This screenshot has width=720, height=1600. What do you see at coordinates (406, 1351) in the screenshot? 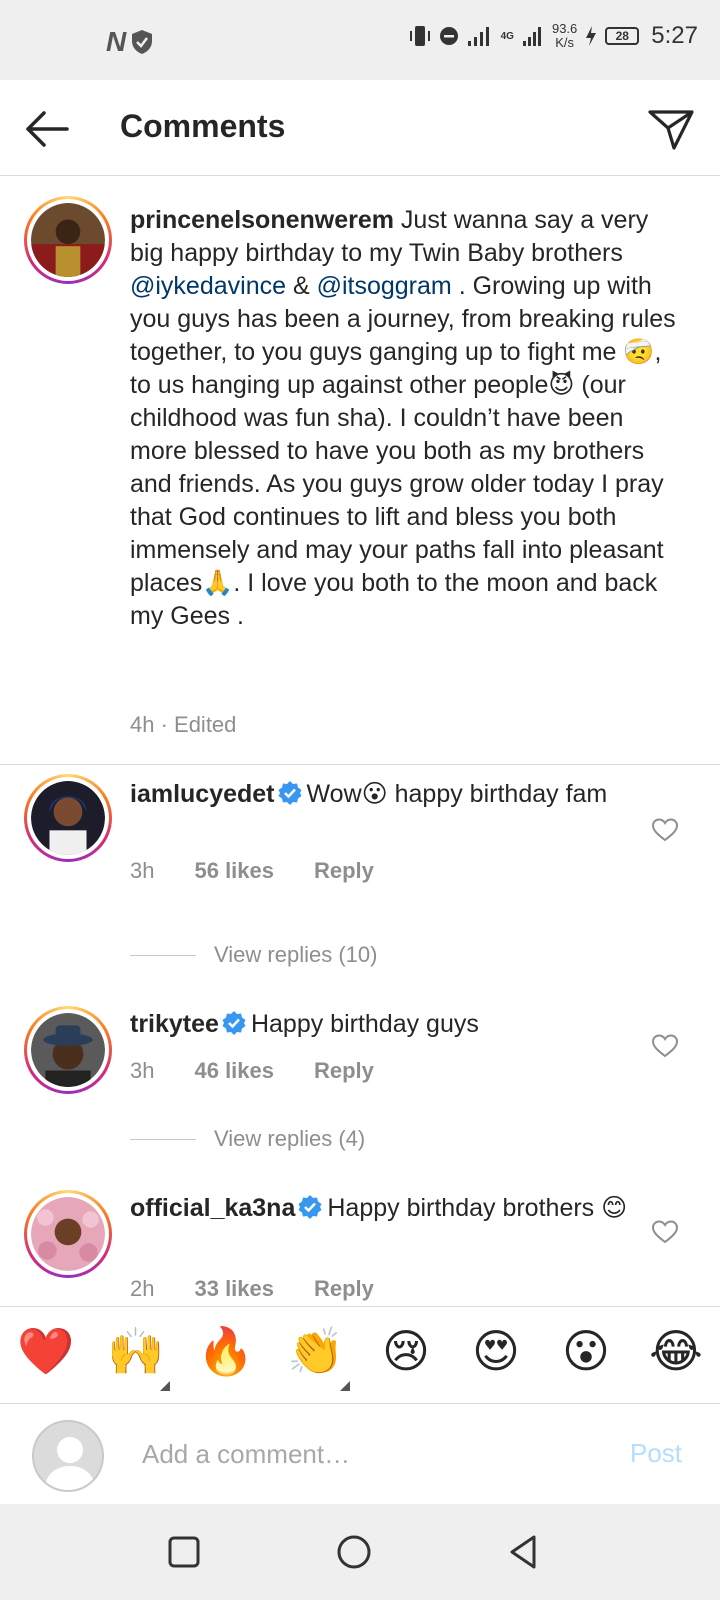
I see `emoji-crying-face: 😢` at bounding box center [406, 1351].